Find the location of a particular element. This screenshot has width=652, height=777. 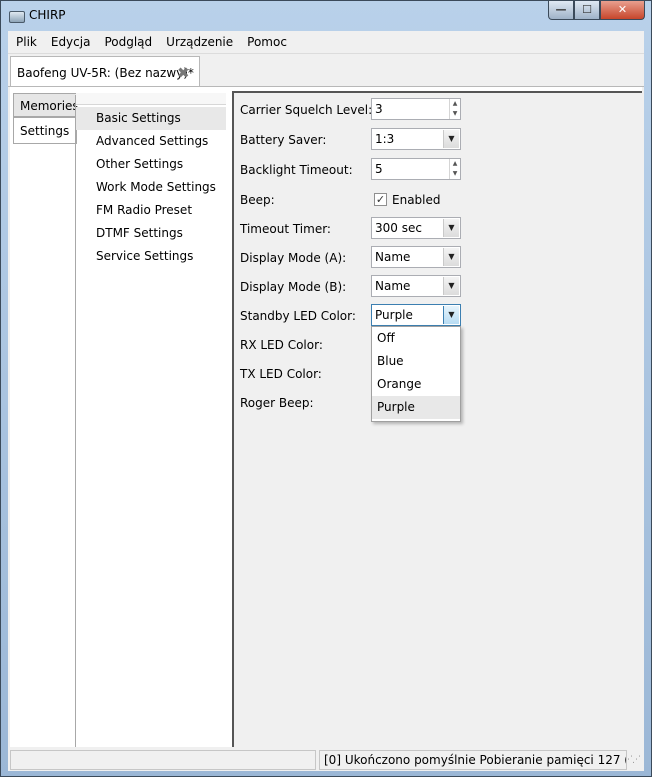

file-tab-label: Baofeng UV-5R: (Bez nazwy)* is located at coordinates (105, 73).